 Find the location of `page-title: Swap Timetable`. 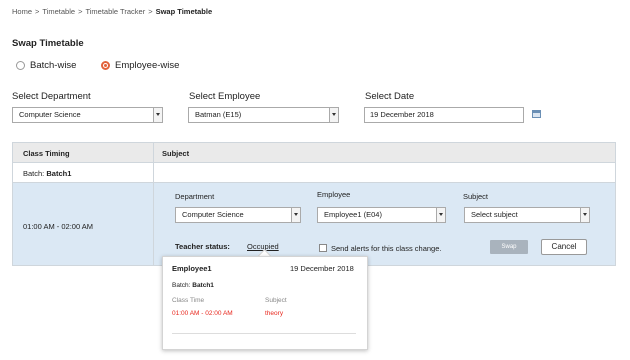

page-title: Swap Timetable is located at coordinates (48, 43).